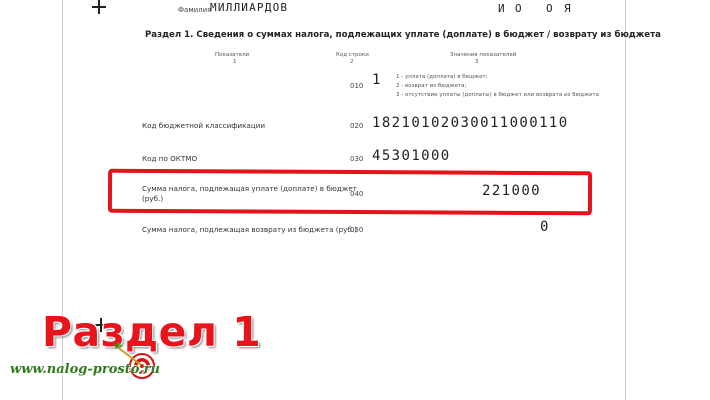 The width and height of the screenshot is (710, 400). Describe the element at coordinates (357, 159) in the screenshot. I see `row-030-code: 030` at that location.